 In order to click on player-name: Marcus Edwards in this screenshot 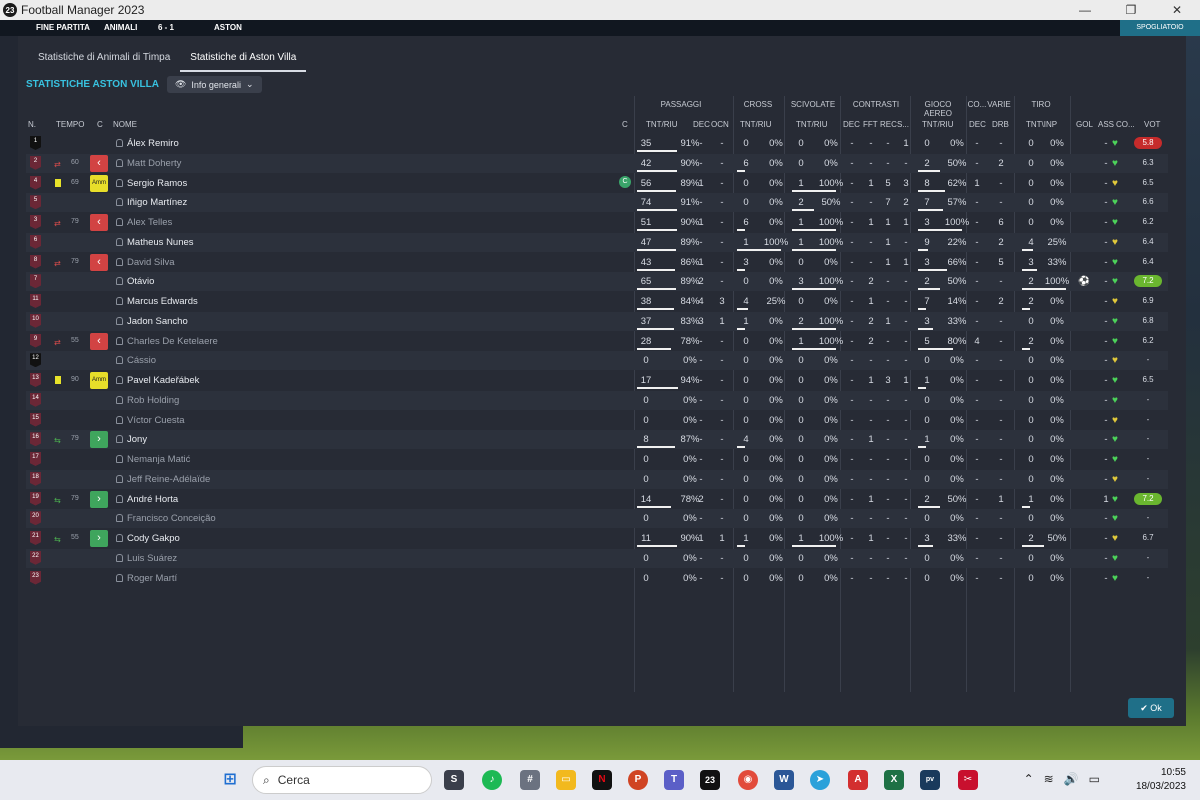, I will do `click(162, 301)`.